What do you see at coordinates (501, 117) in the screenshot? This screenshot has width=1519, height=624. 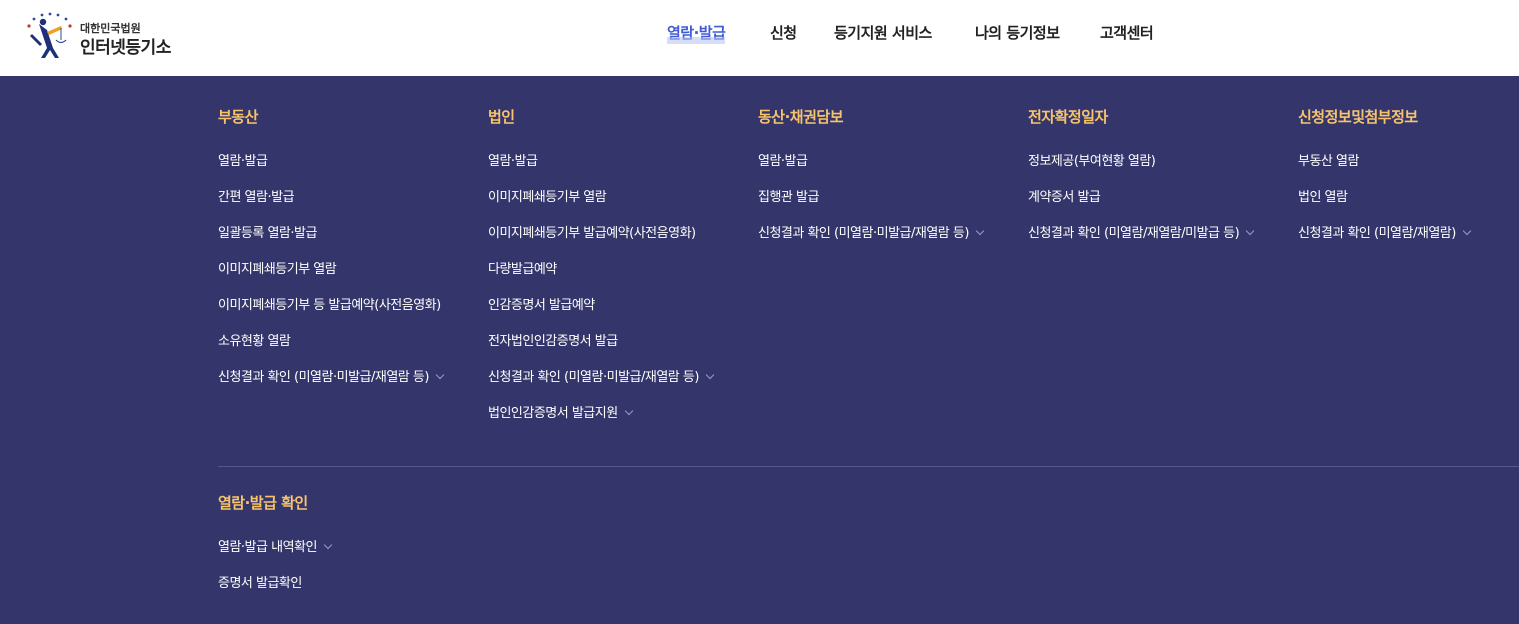 I see `column-title: 법인` at bounding box center [501, 117].